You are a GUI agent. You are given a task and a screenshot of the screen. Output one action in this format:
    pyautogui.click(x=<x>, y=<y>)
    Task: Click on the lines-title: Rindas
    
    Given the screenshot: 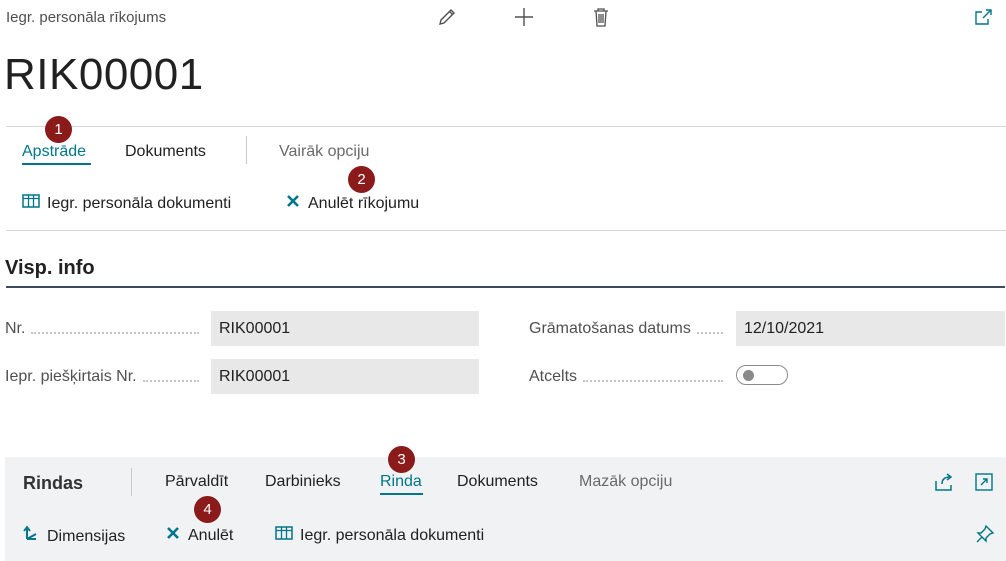 What is the action you would take?
    pyautogui.click(x=53, y=483)
    